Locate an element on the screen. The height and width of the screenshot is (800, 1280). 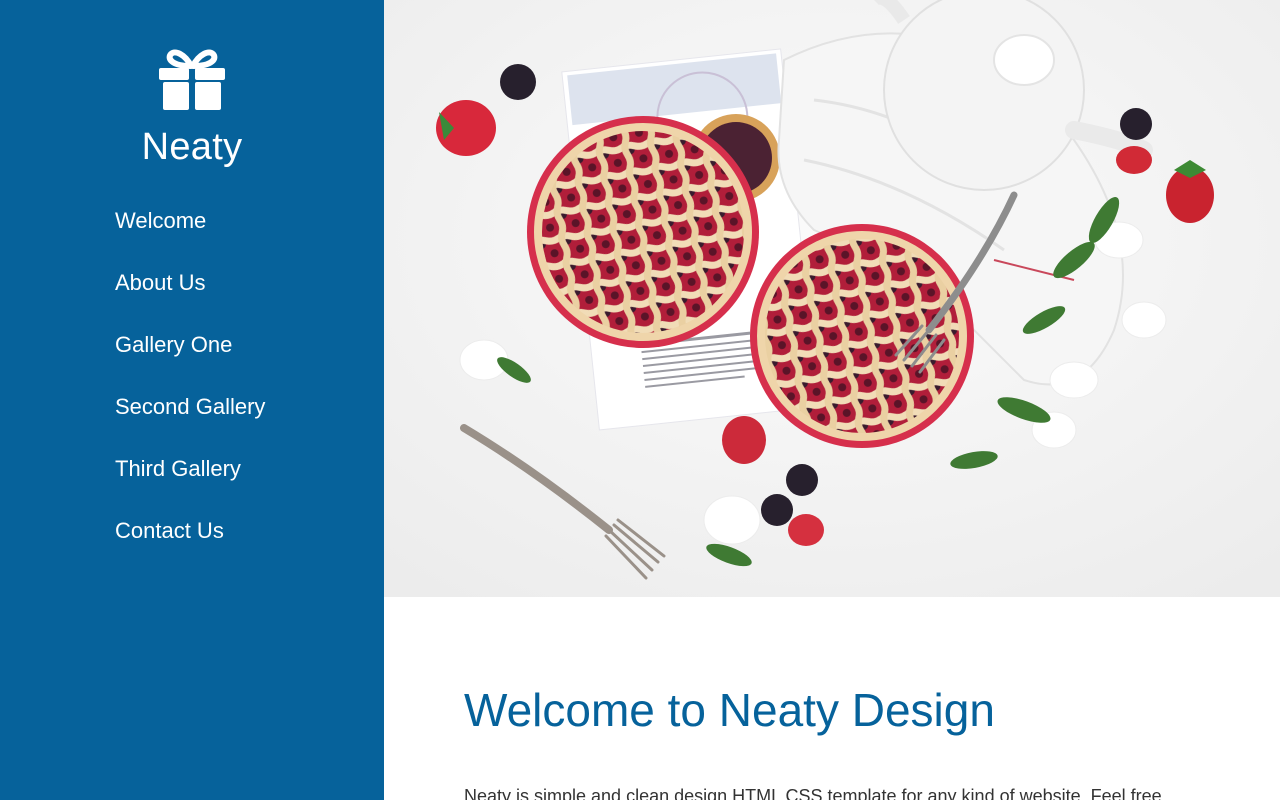
nav-item-about-us: About Us is located at coordinates (190, 293).